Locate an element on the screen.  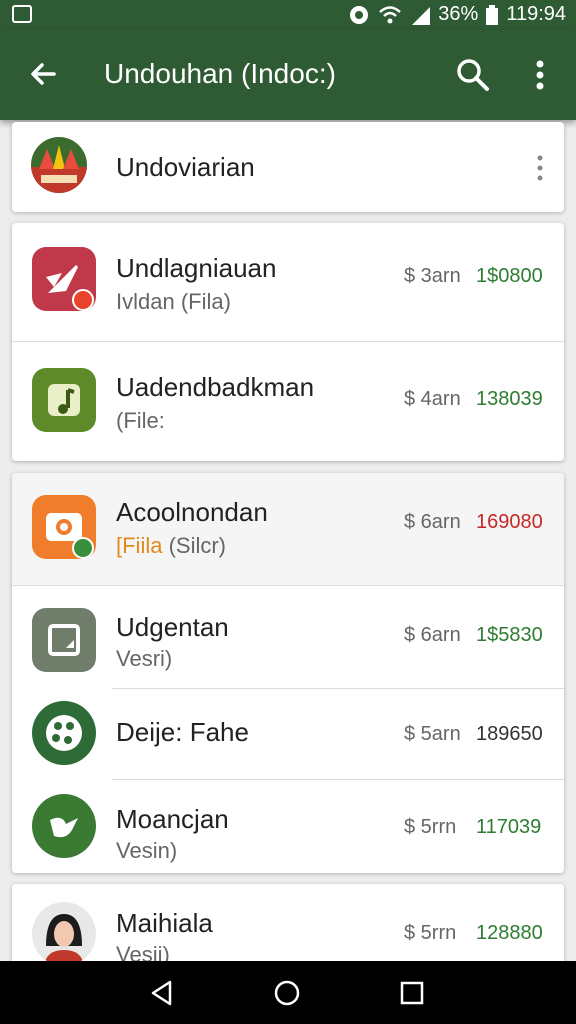
avatar is located at coordinates (64, 934).